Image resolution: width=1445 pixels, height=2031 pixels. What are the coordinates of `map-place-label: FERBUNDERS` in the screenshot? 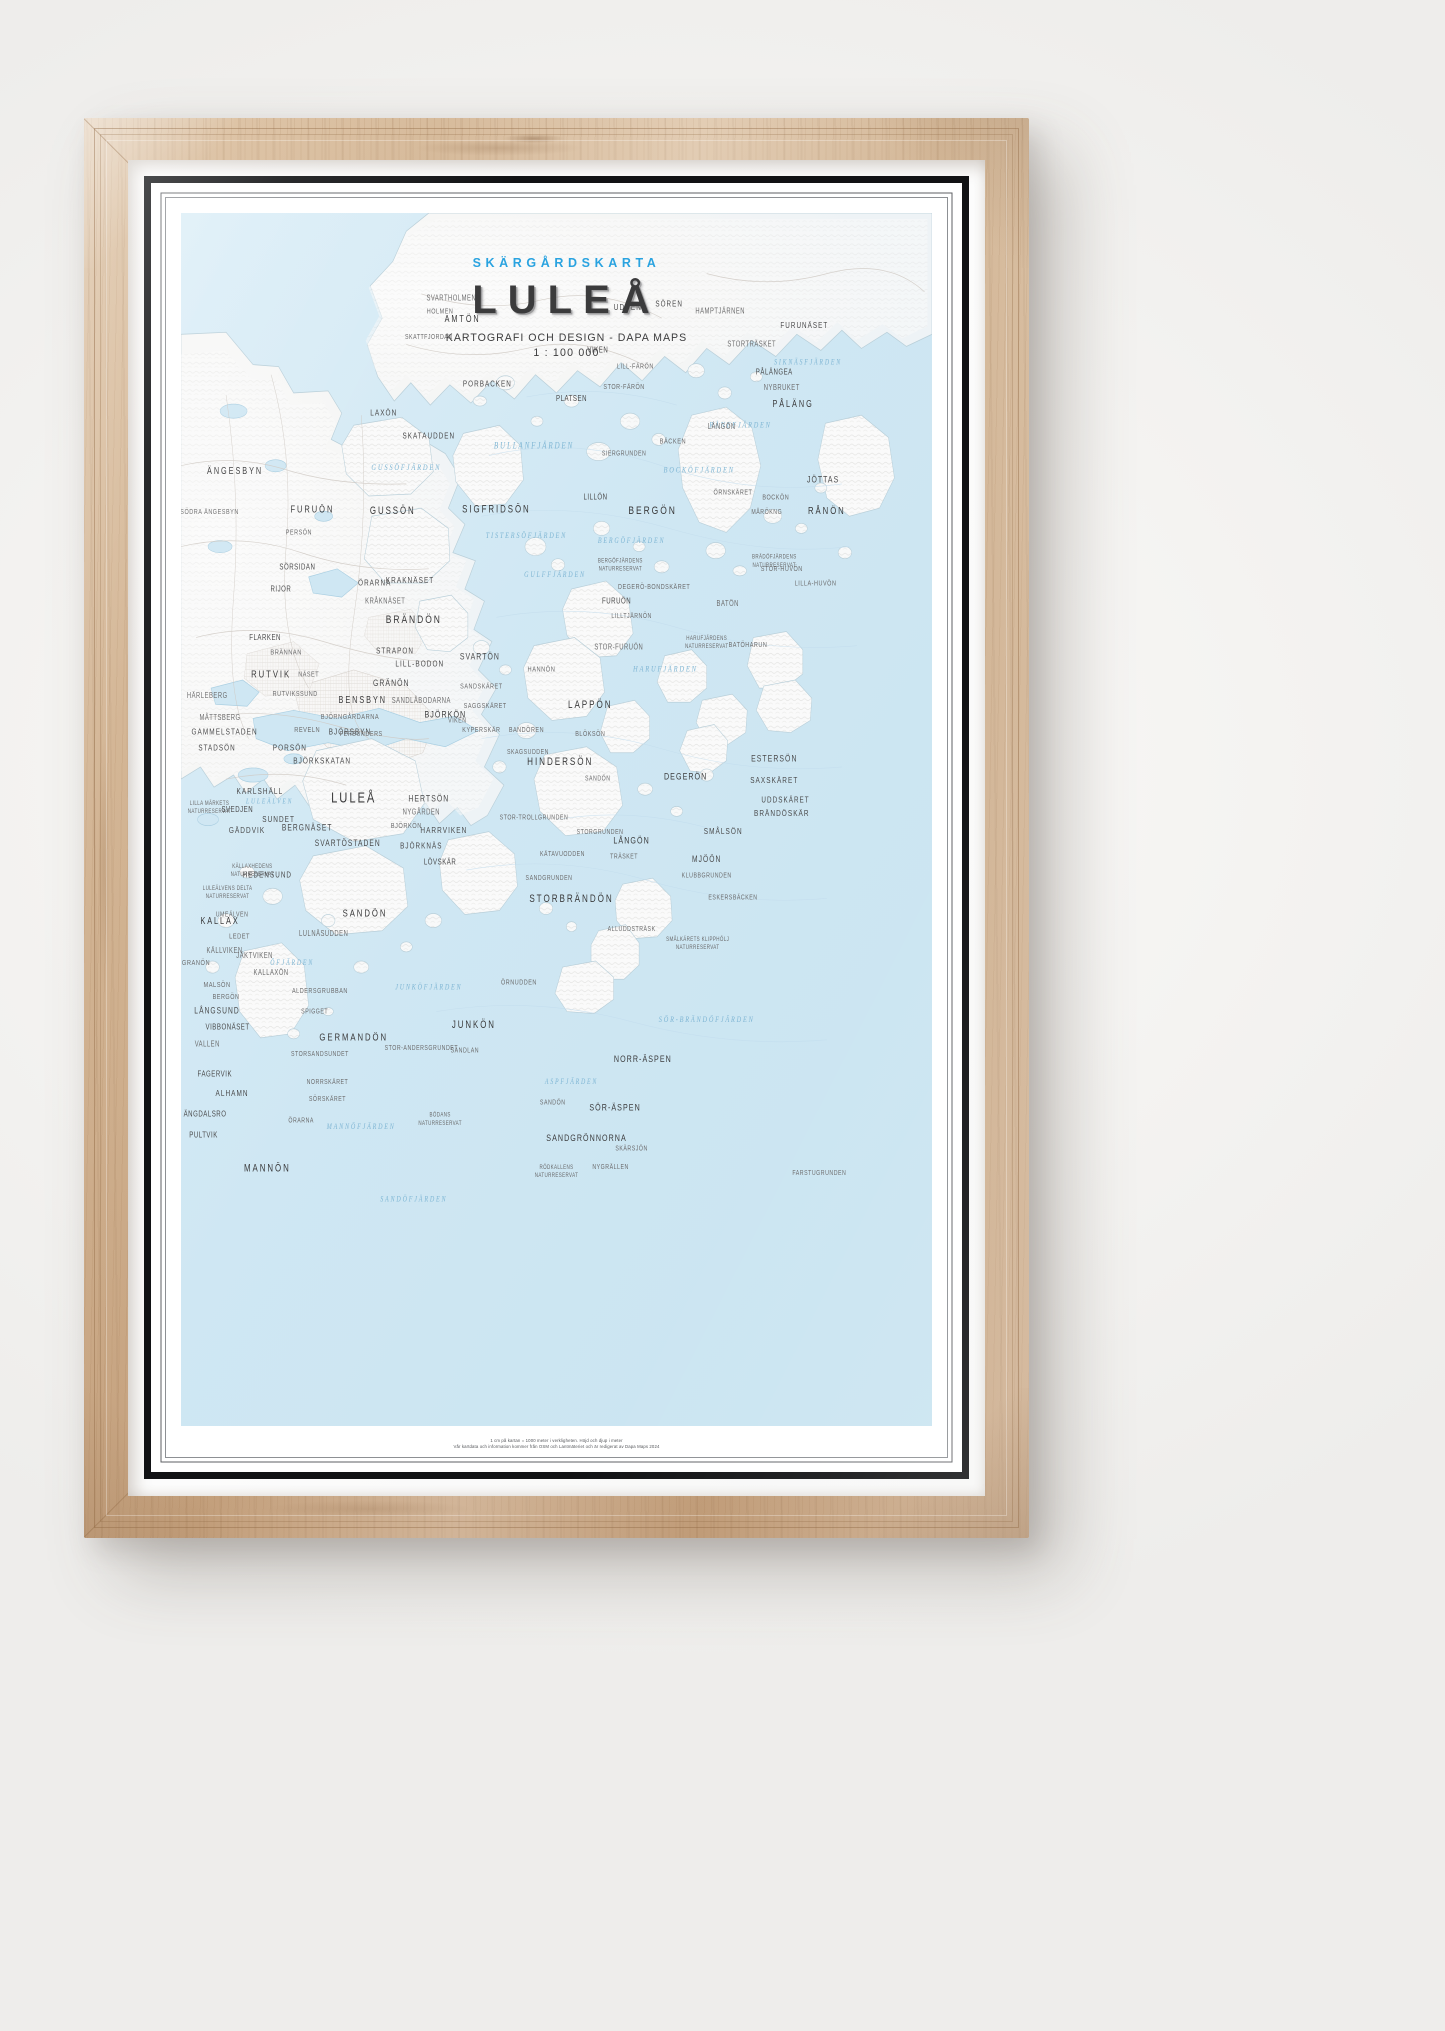 It's located at (361, 734).